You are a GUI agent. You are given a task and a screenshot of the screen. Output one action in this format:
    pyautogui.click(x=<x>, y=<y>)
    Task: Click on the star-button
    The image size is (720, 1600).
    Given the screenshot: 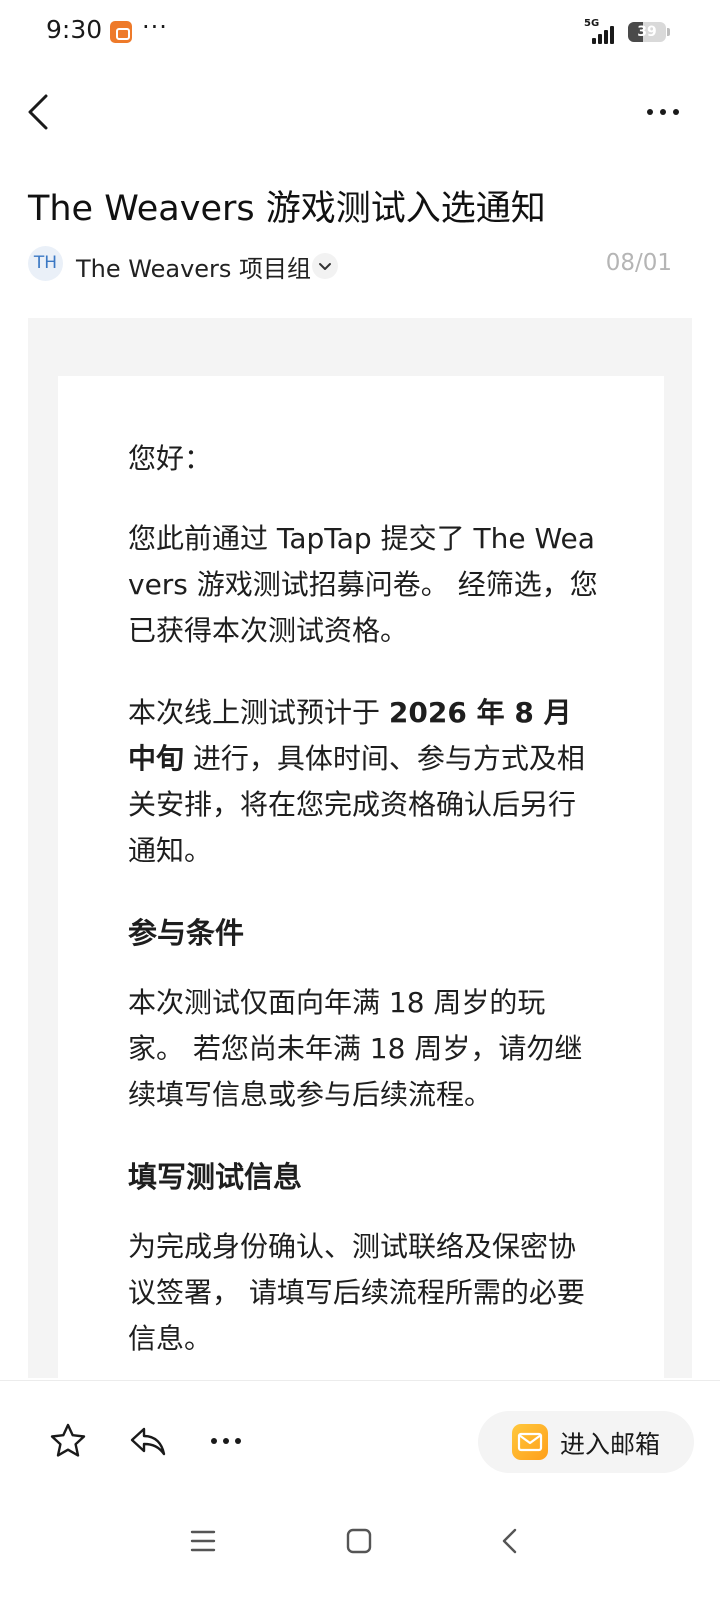 What is the action you would take?
    pyautogui.click(x=68, y=1441)
    